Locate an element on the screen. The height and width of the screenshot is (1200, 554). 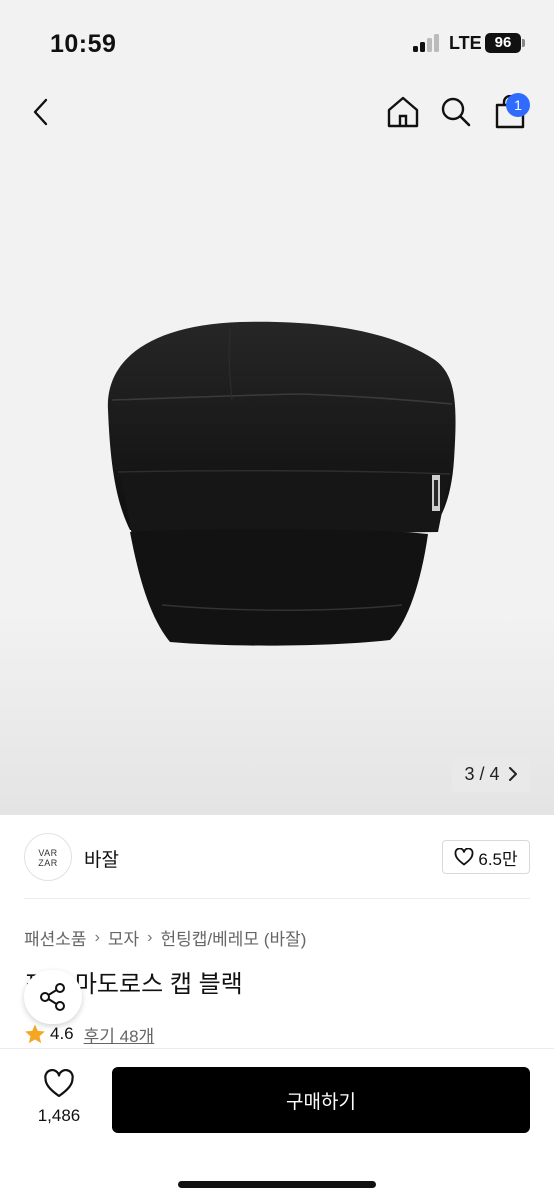
network-type: LTE is located at coordinates (465, 43).